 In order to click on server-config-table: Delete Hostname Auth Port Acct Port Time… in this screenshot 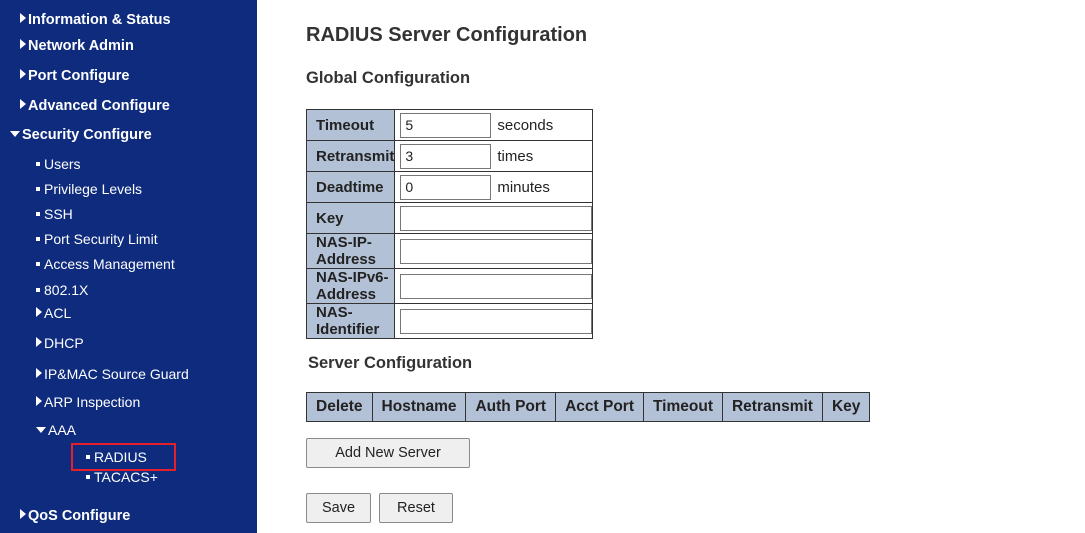, I will do `click(588, 407)`.